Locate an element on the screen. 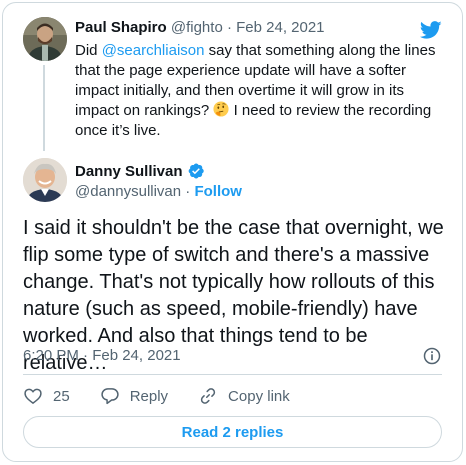 This screenshot has width=466, height=465. thinking-face-emoji-icon is located at coordinates (221, 109).